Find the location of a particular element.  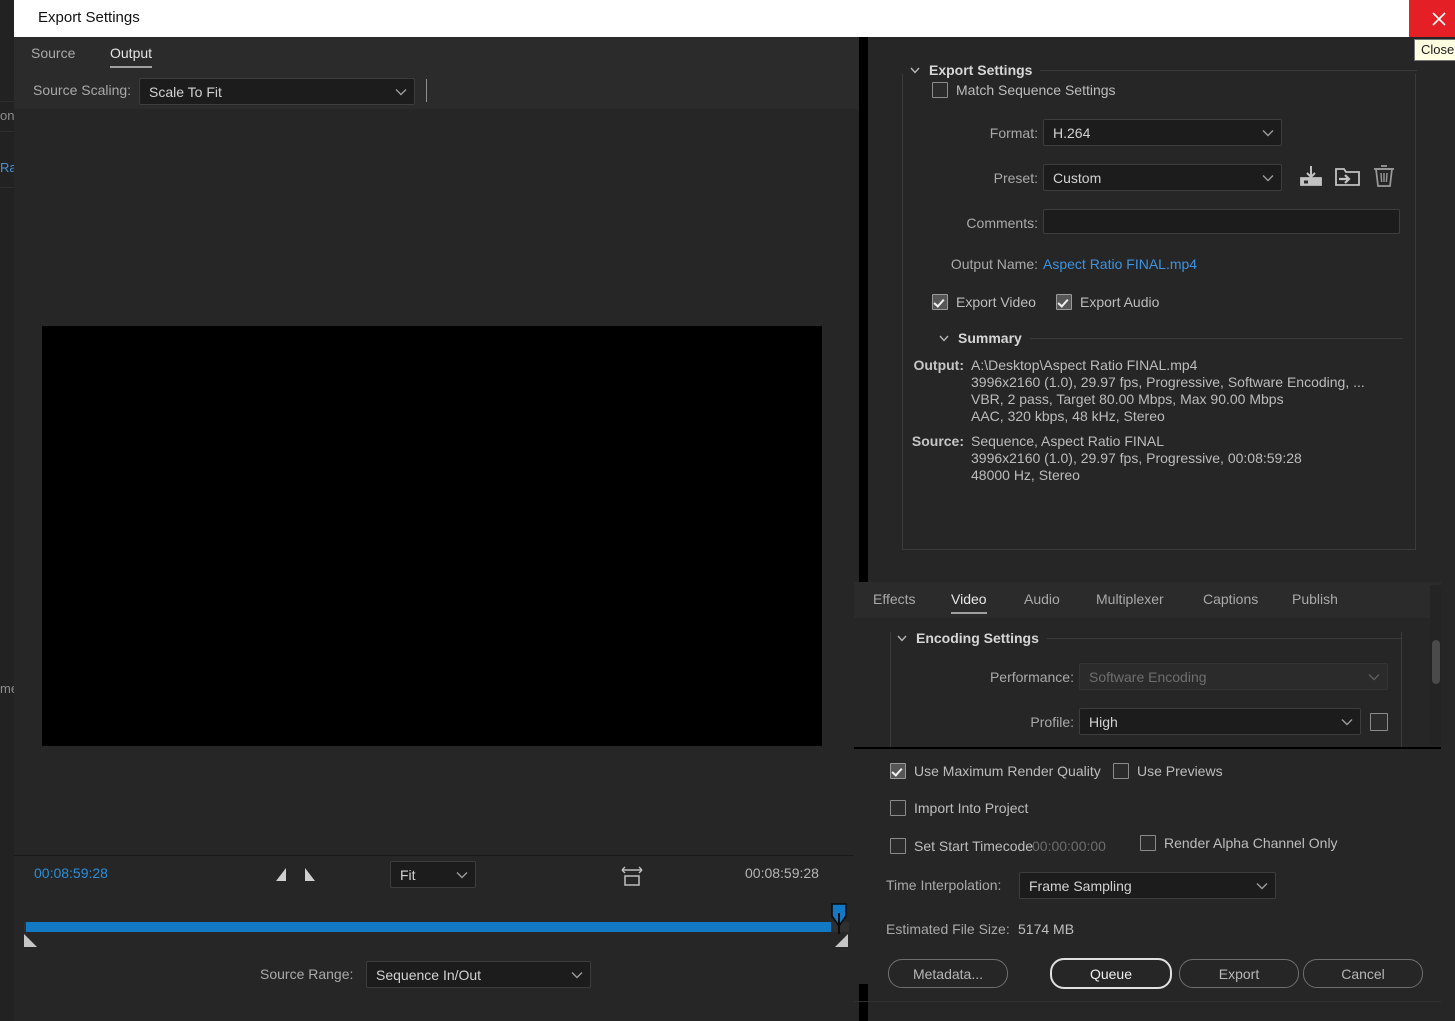

estimated-file-size-label: Estimated File Size: is located at coordinates (948, 929).